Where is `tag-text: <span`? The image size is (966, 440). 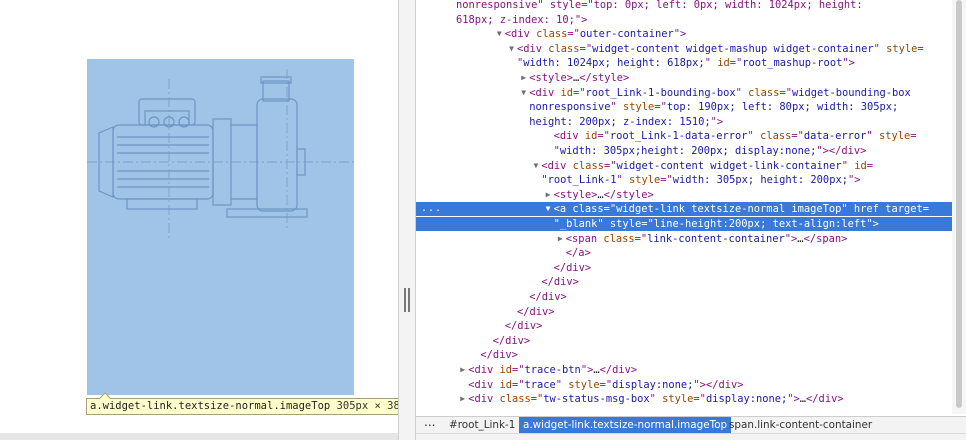 tag-text: <span is located at coordinates (584, 238).